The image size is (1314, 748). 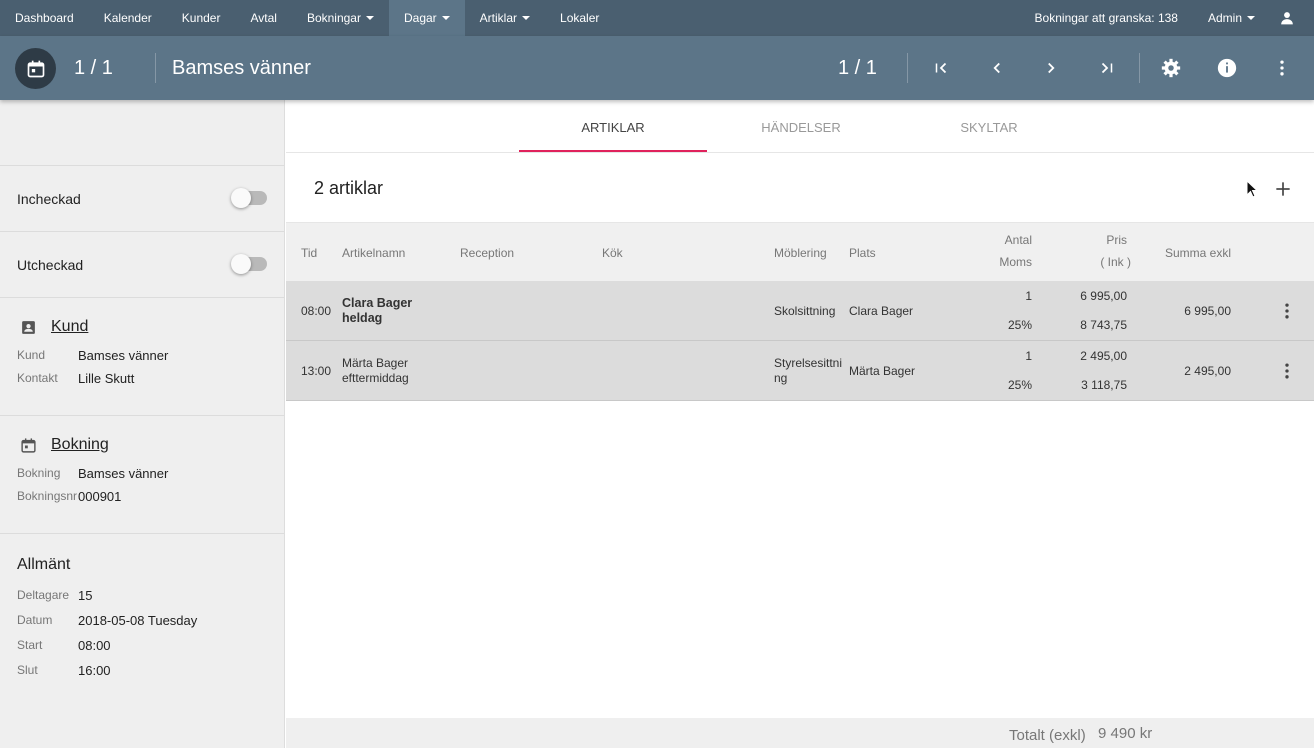 I want to click on allmant-heading: Allmänt, so click(x=44, y=564).